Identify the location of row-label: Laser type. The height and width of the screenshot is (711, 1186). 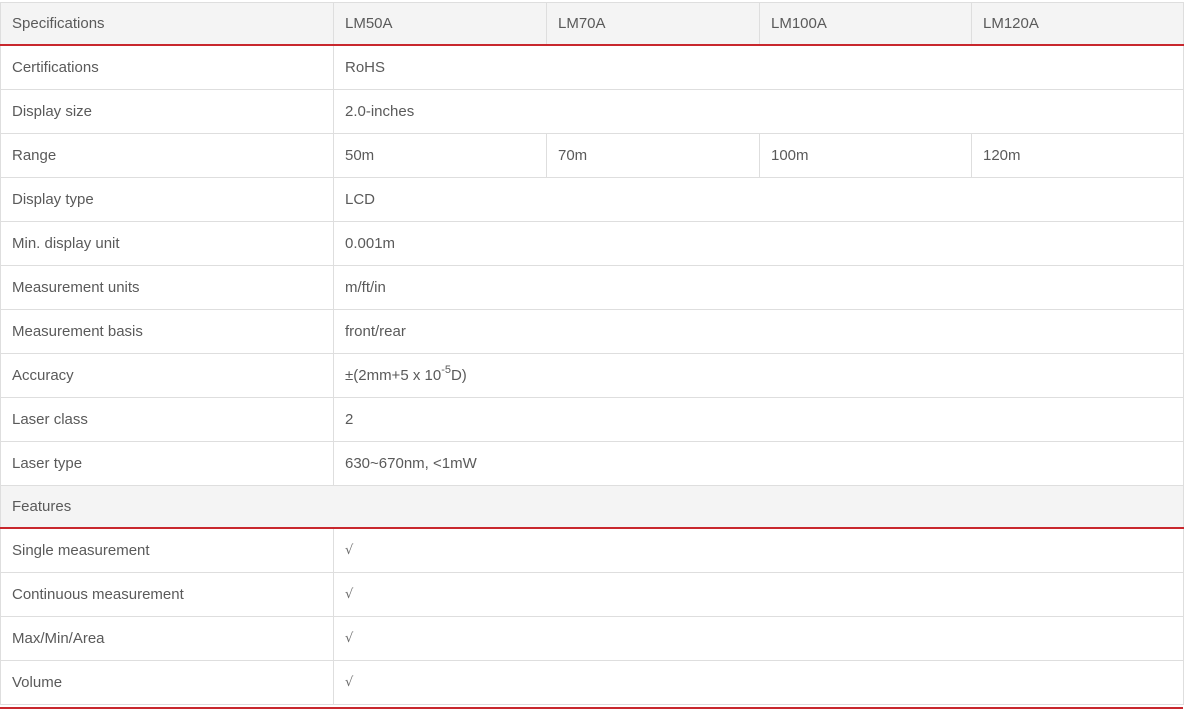
(167, 463).